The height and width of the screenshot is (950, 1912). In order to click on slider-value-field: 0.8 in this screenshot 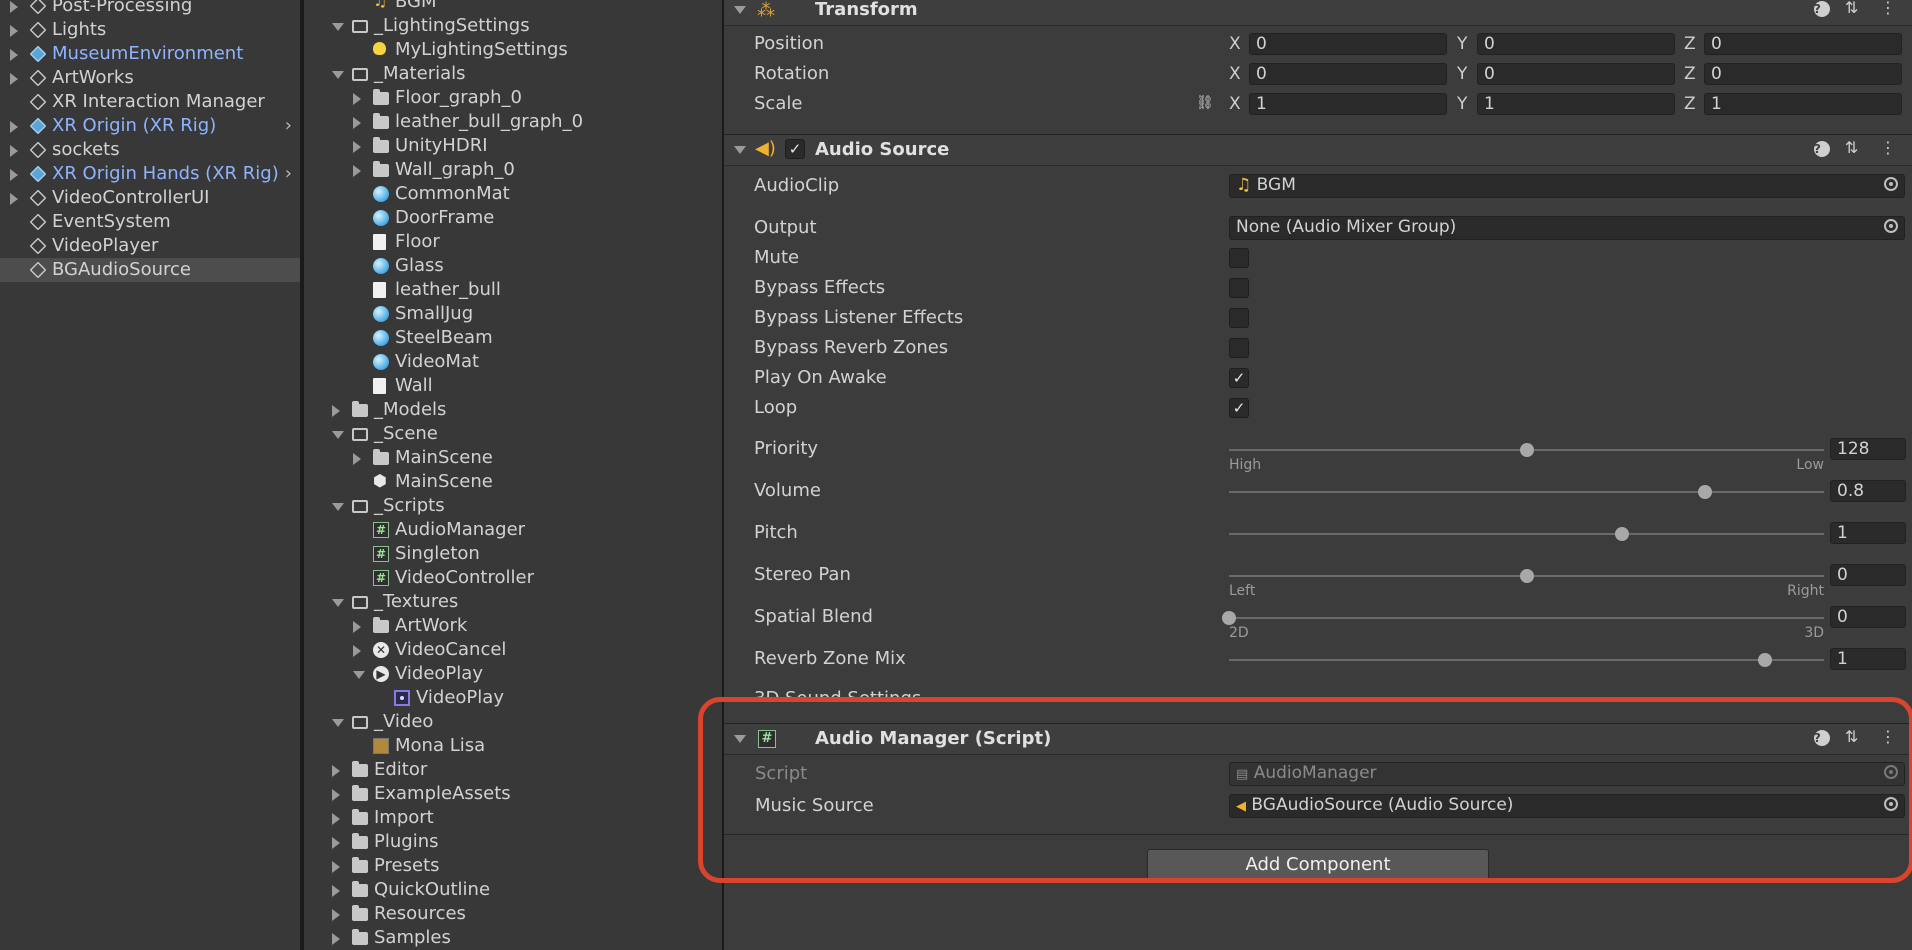, I will do `click(1868, 491)`.